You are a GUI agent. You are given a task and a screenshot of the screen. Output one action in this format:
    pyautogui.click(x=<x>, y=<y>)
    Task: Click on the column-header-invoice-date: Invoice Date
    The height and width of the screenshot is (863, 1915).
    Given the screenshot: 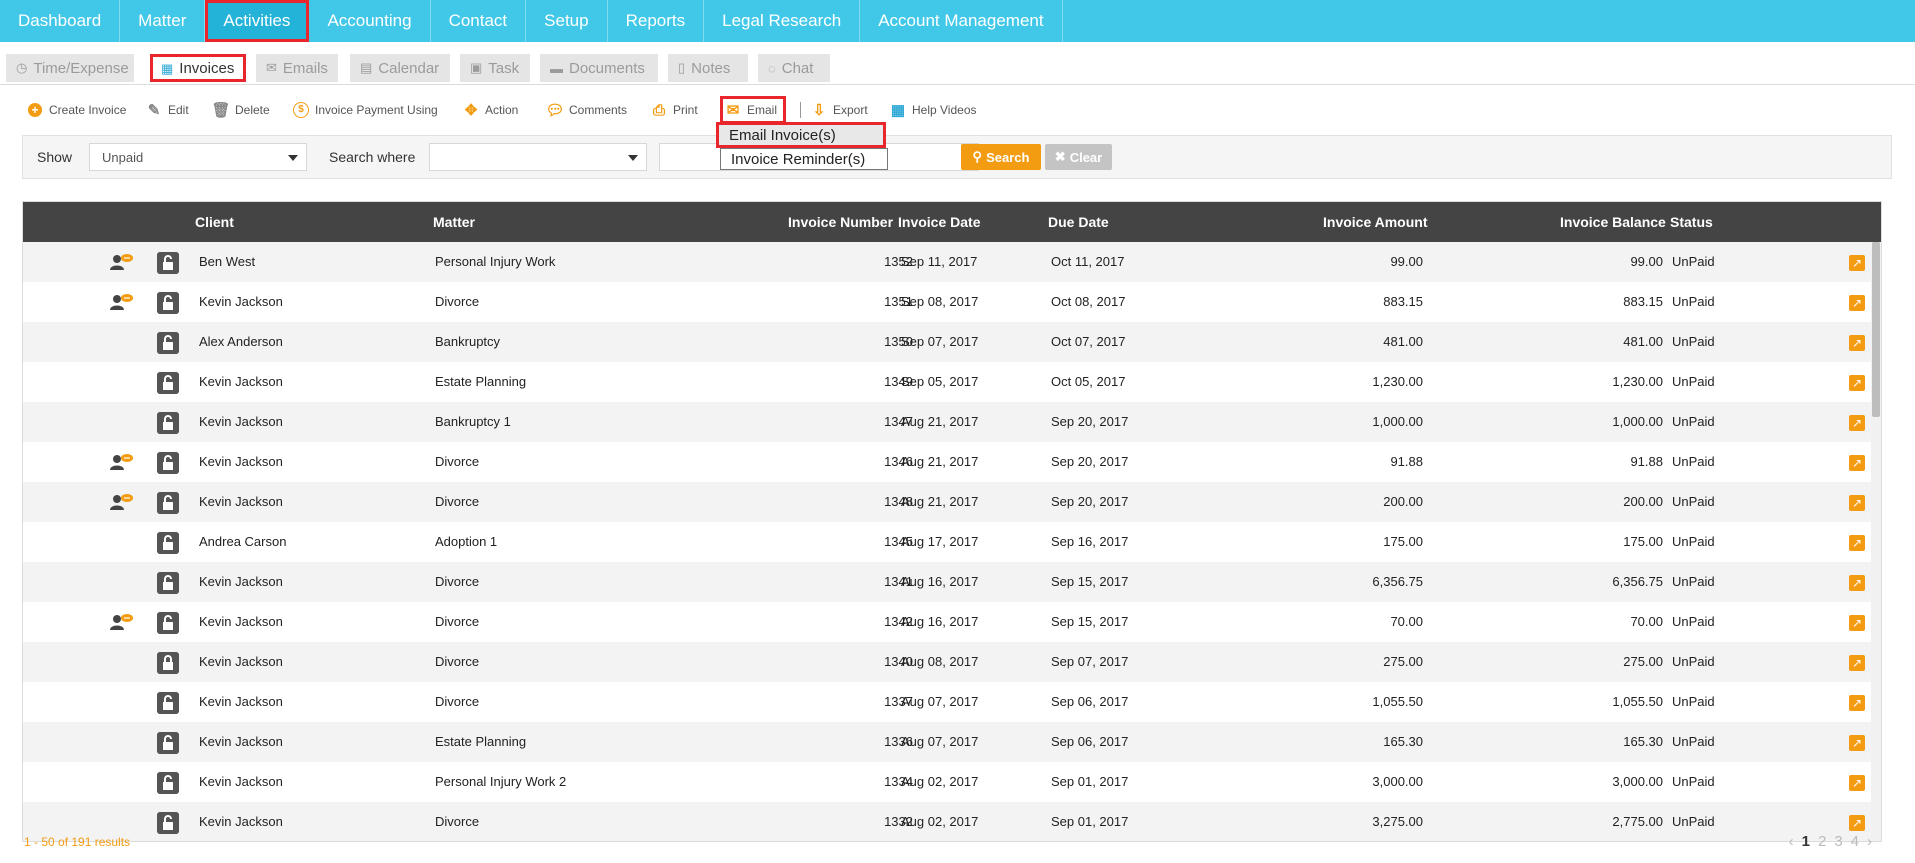 What is the action you would take?
    pyautogui.click(x=939, y=222)
    